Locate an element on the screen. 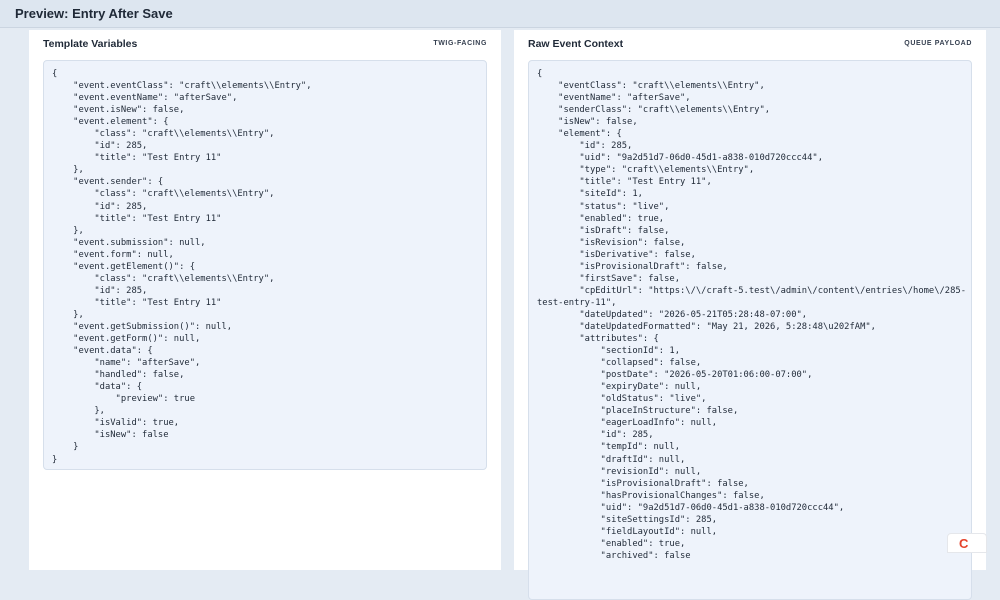 The height and width of the screenshot is (600, 1000). panel-header: Raw Event Context QUEUE PAYLOAD is located at coordinates (750, 46).